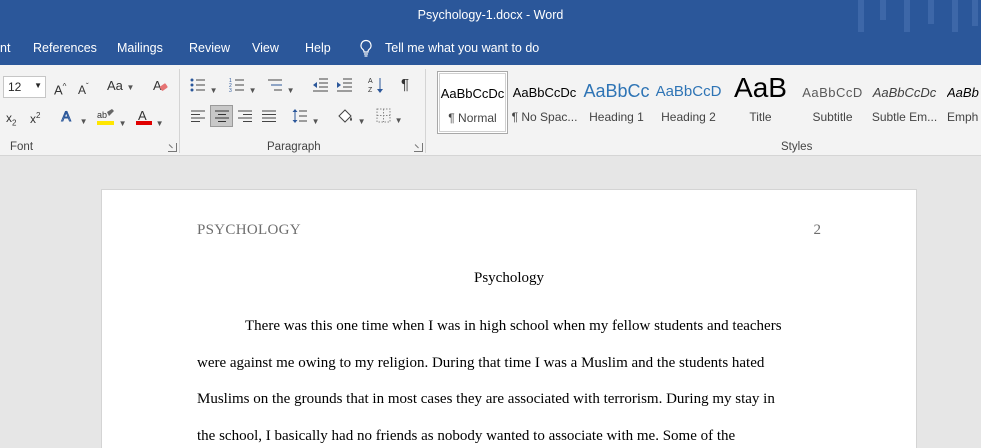 Image resolution: width=981 pixels, height=448 pixels. I want to click on style-normal: AaBbCcDc ¶ Normal, so click(472, 102).